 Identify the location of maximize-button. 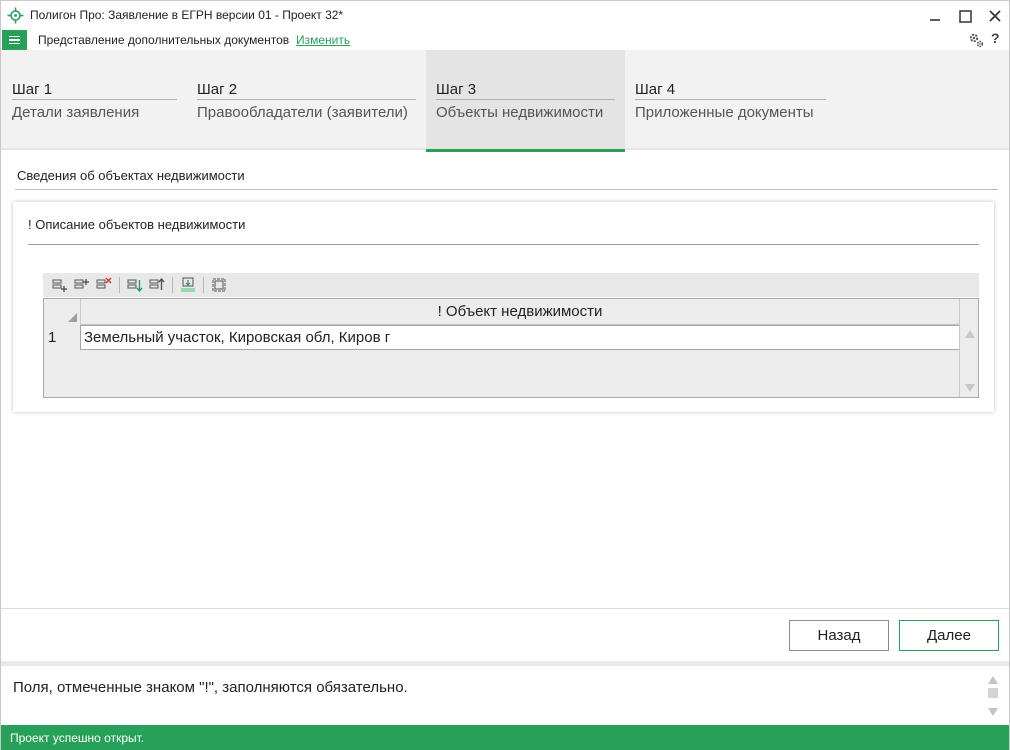
(965, 16).